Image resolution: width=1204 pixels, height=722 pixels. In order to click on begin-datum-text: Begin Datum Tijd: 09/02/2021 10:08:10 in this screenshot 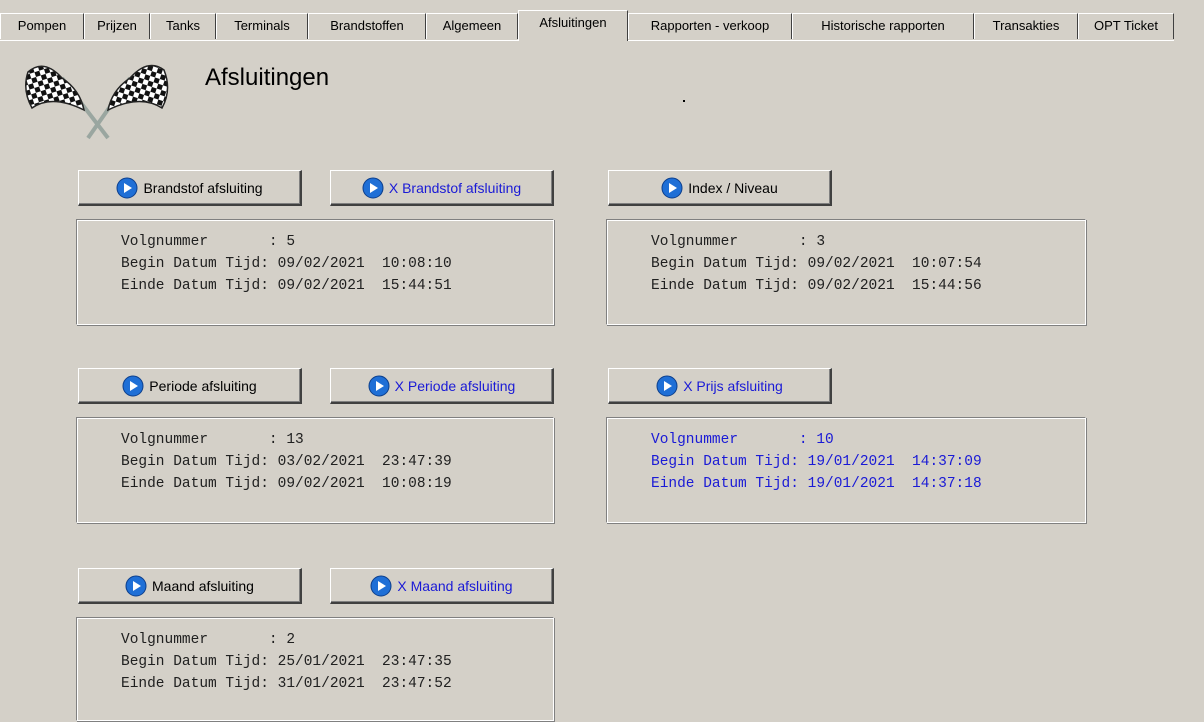, I will do `click(286, 264)`.